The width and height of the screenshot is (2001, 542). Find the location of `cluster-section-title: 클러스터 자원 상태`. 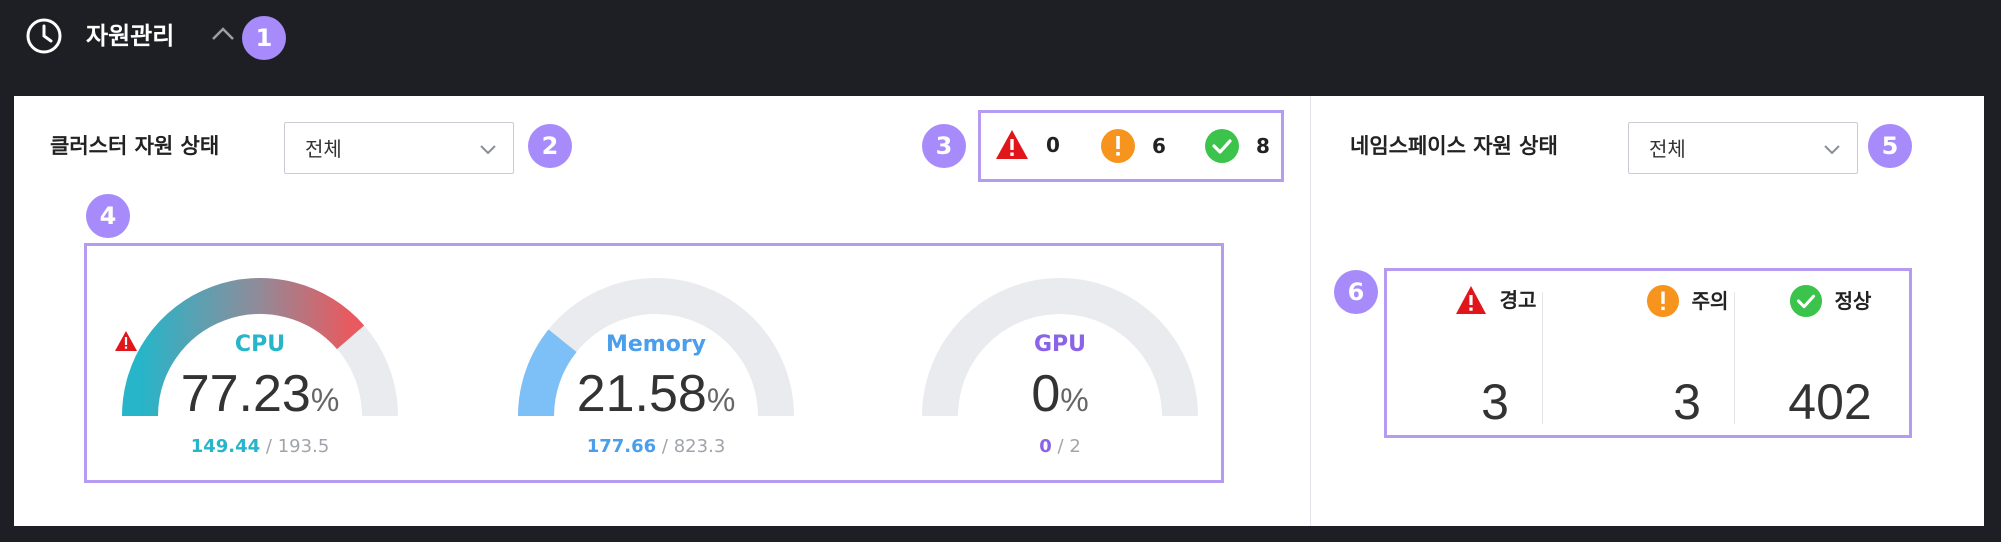

cluster-section-title: 클러스터 자원 상태 is located at coordinates (135, 146).